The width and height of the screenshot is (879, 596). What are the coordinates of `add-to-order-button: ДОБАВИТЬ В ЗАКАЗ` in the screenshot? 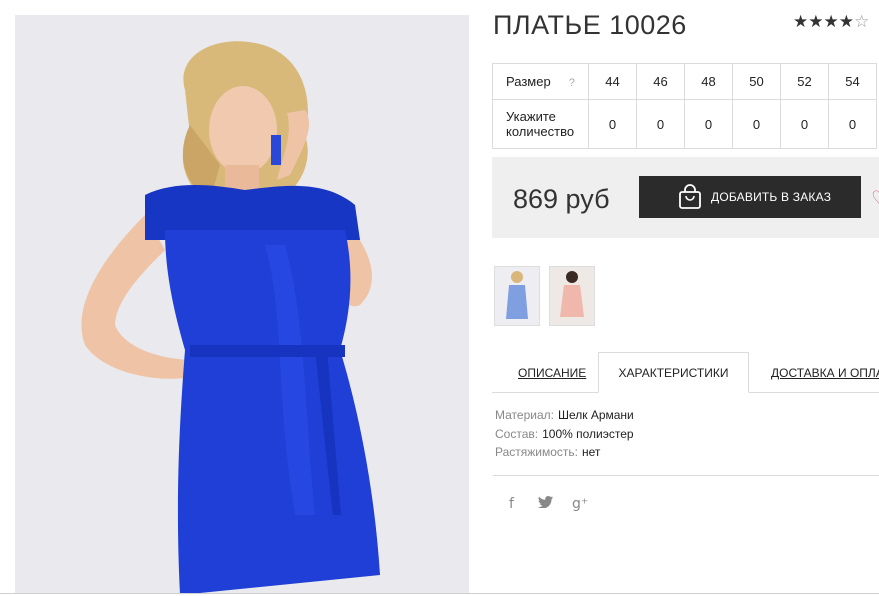 It's located at (750, 197).